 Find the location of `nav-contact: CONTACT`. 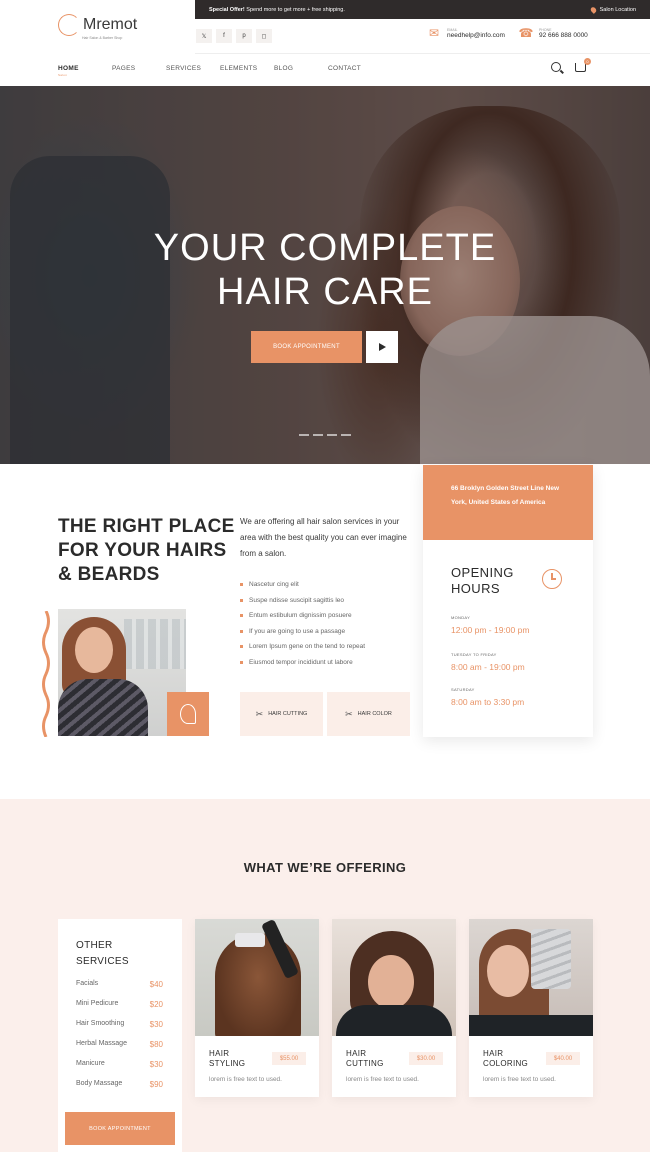

nav-contact: CONTACT is located at coordinates (355, 71).